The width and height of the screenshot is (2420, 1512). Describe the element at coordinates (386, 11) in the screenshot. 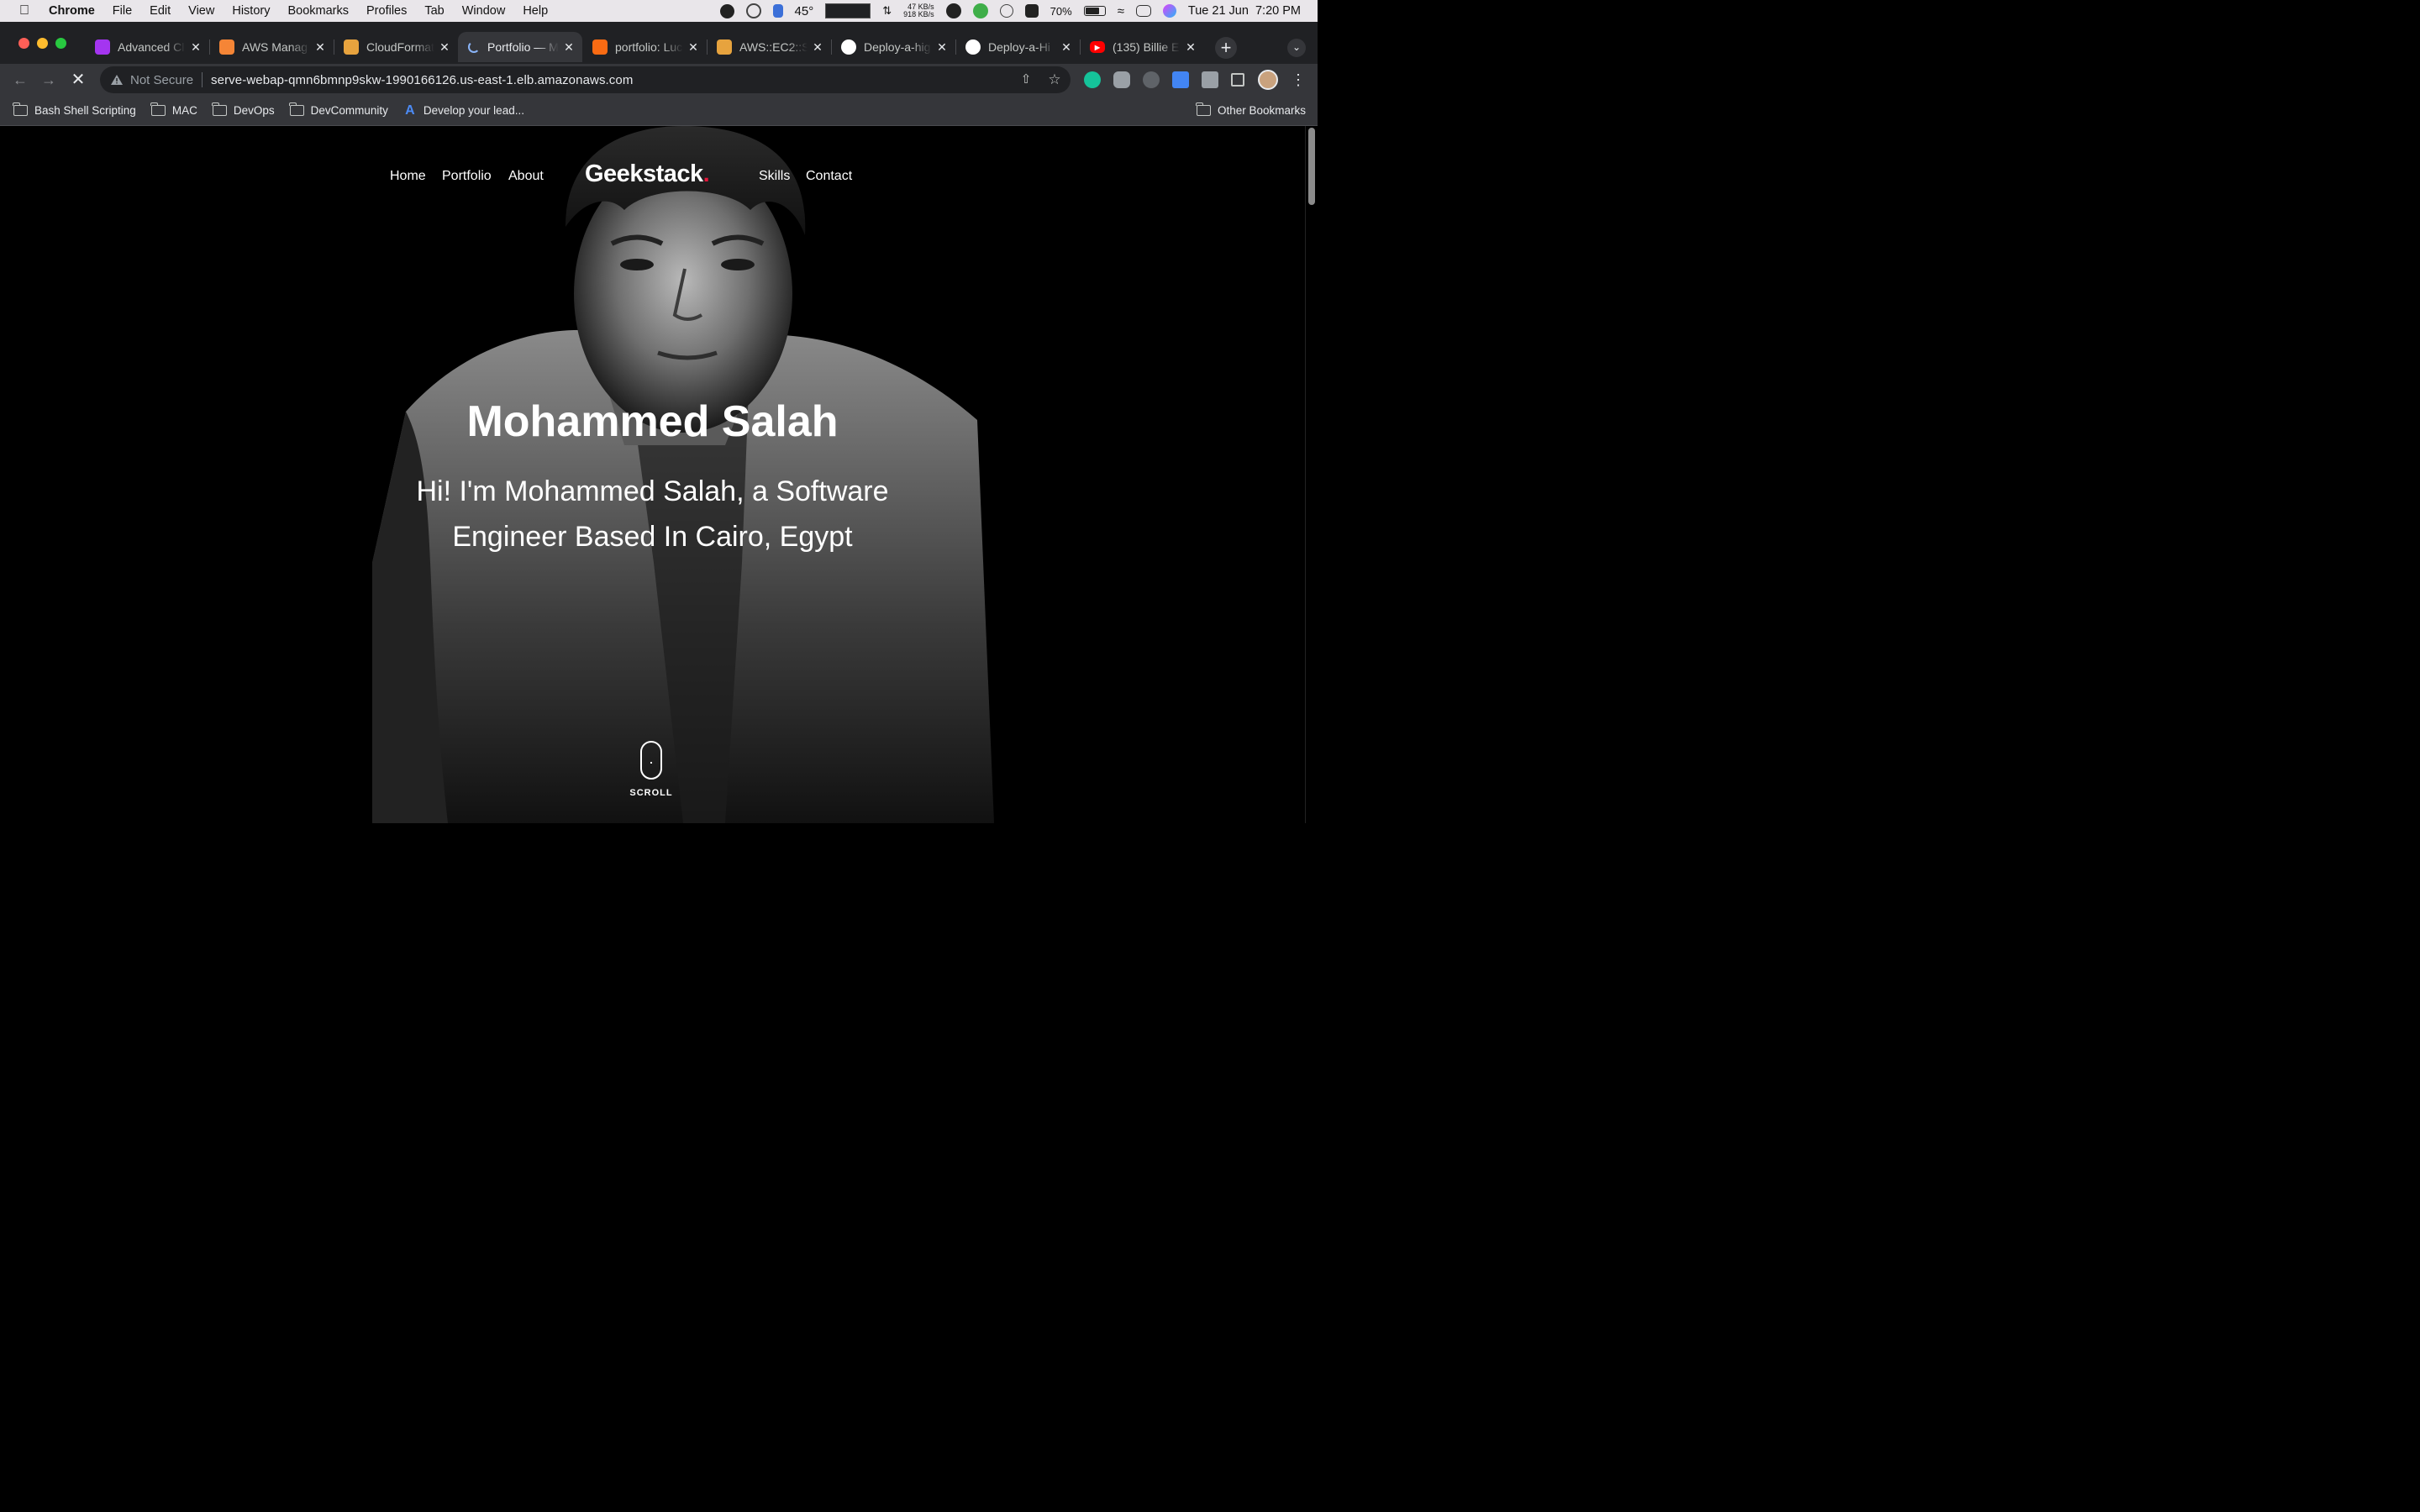

I see `menu-profiles: Profiles` at that location.